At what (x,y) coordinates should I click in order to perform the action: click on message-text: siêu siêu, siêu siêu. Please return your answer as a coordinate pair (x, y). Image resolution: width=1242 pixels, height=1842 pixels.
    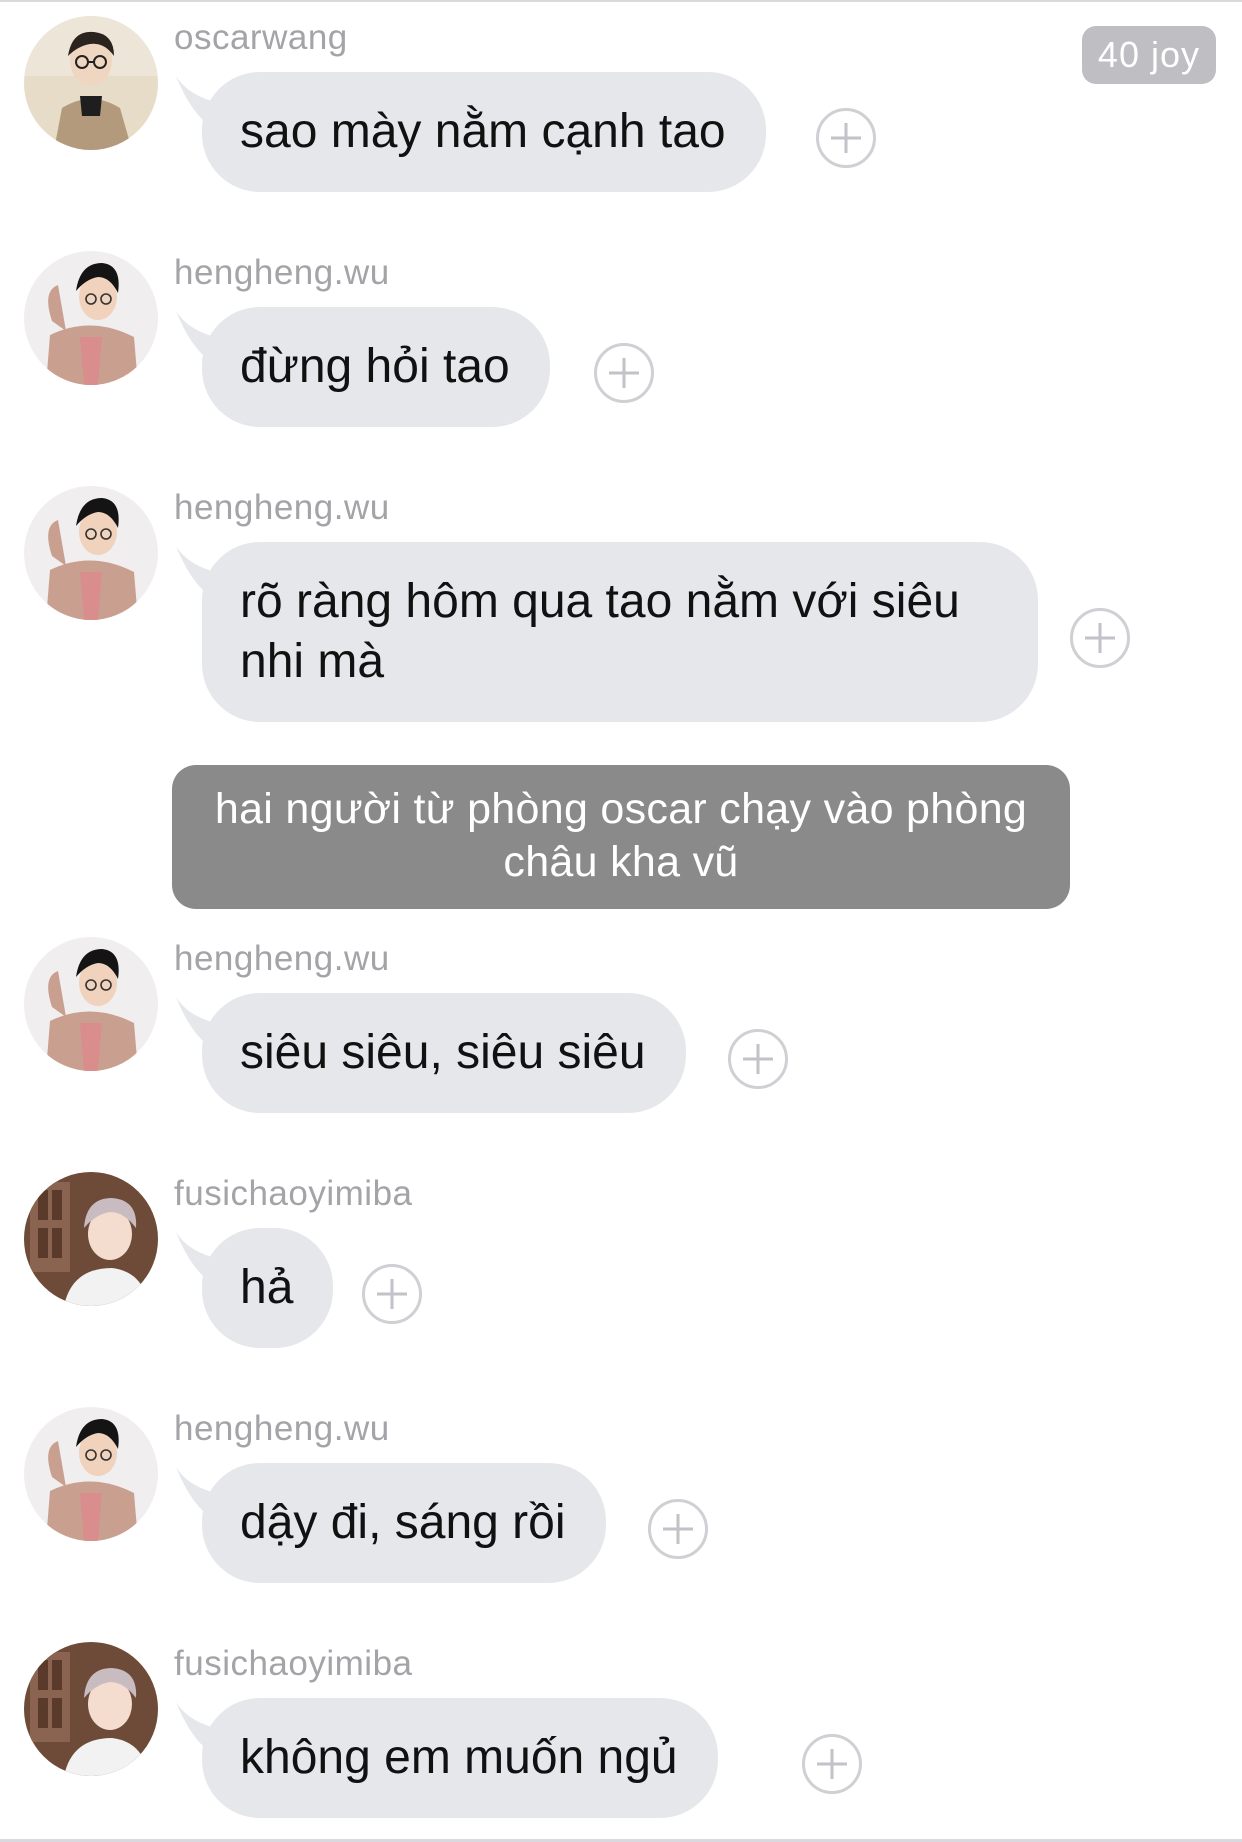
    Looking at the image, I should click on (443, 1052).